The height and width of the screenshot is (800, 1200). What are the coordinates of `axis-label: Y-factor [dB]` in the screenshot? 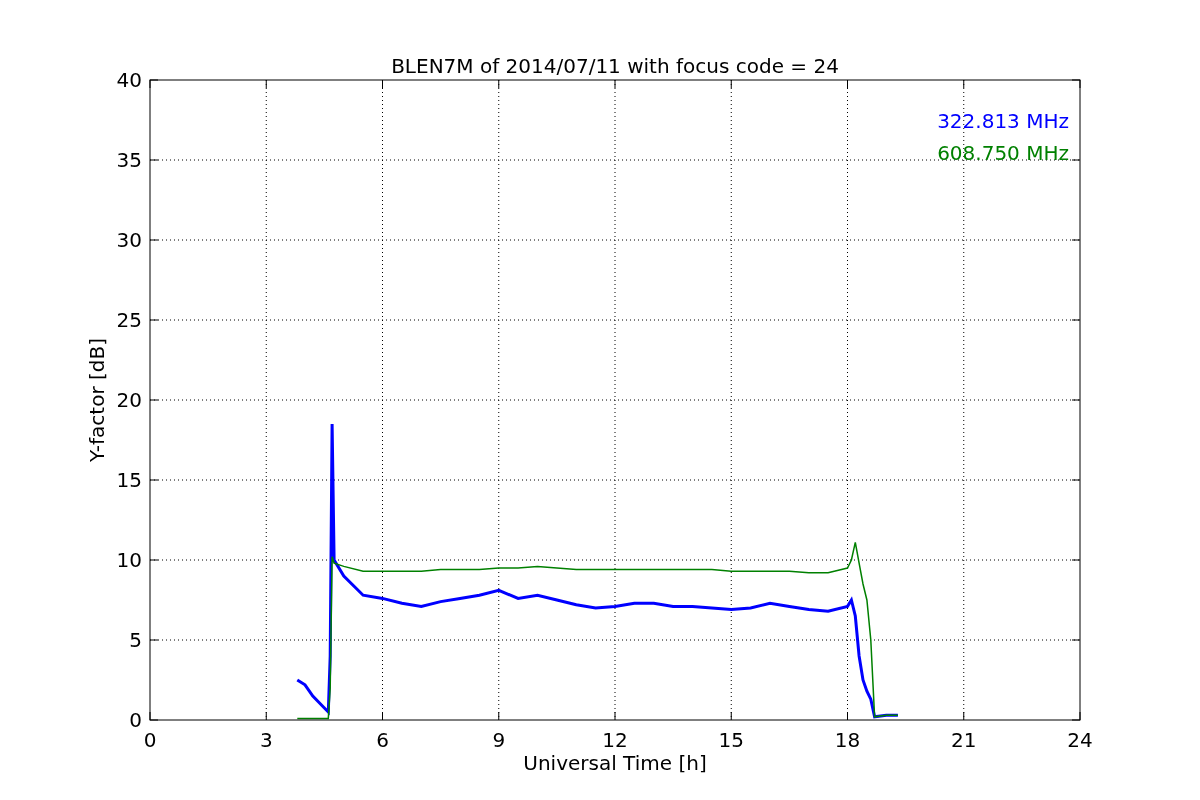 It's located at (97, 400).